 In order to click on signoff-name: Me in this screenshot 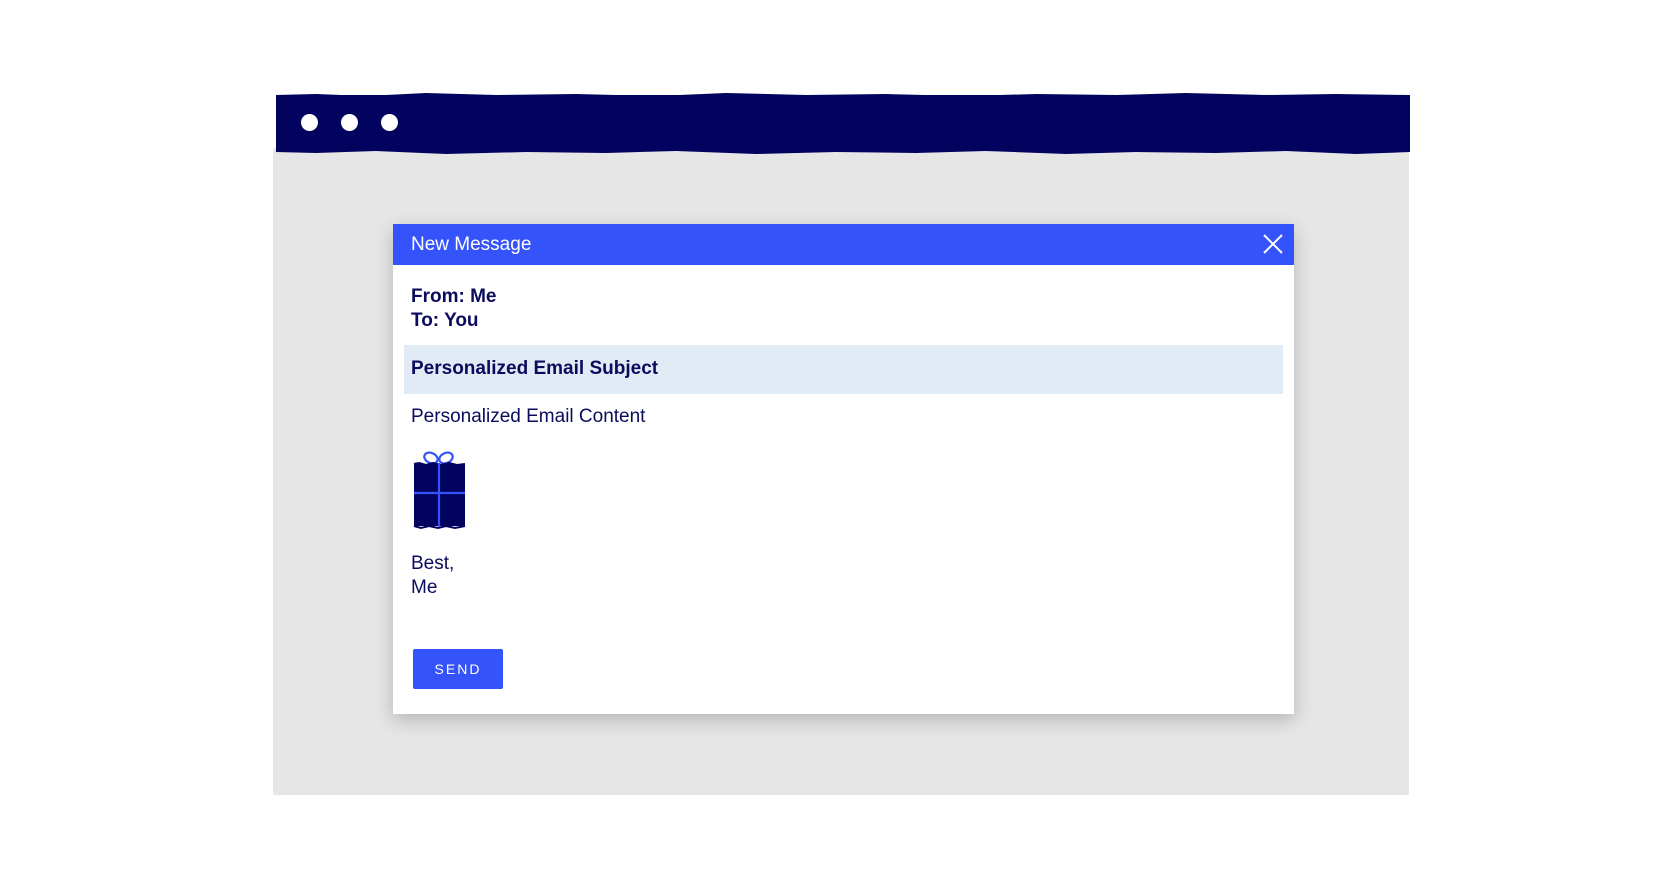, I will do `click(424, 587)`.